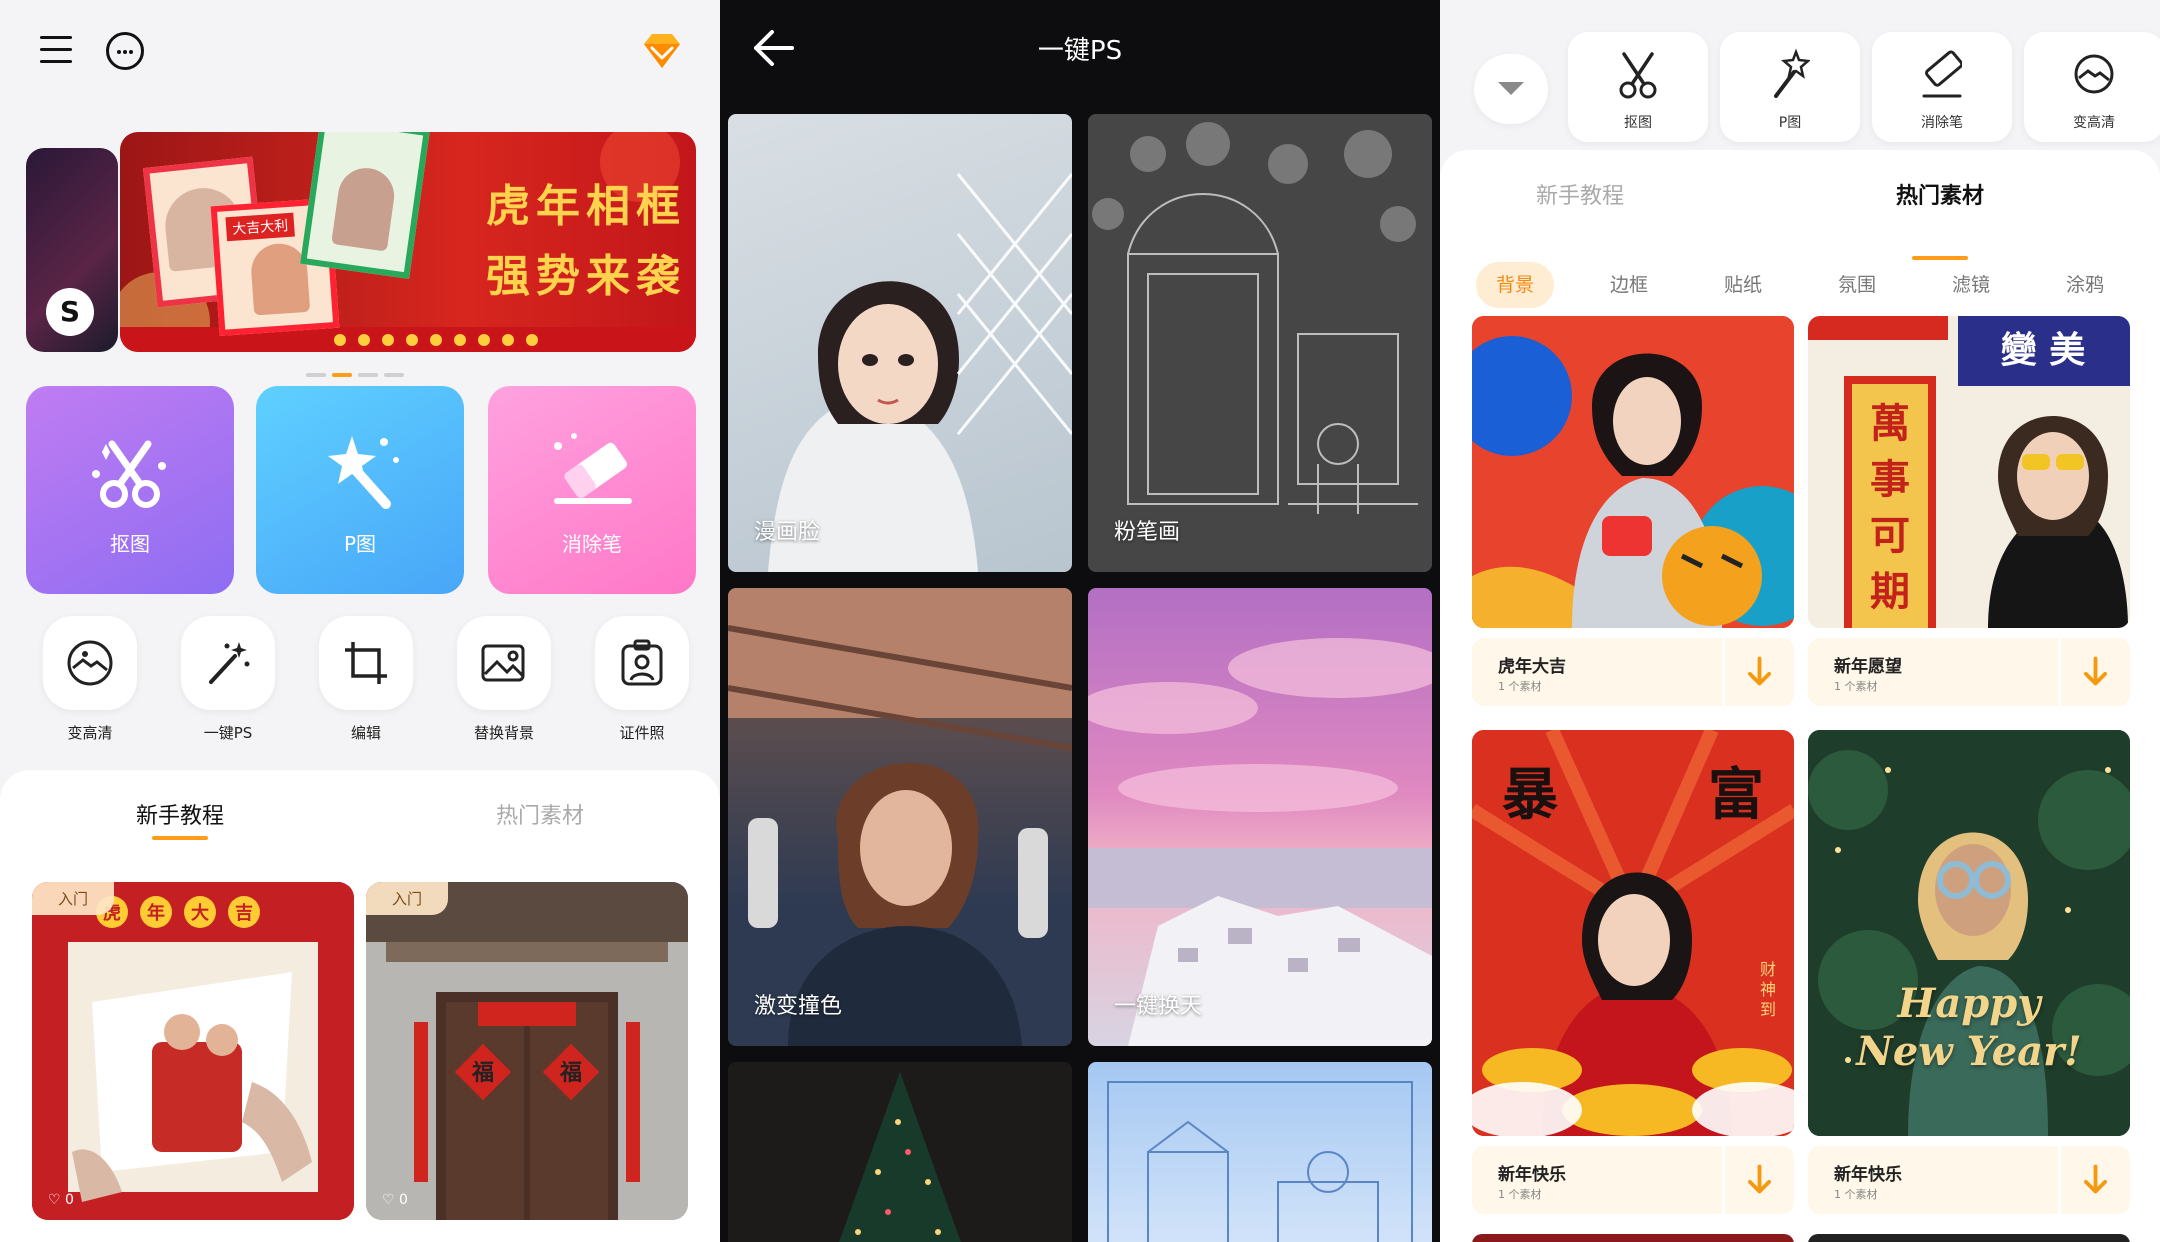 The height and width of the screenshot is (1242, 2160). What do you see at coordinates (407, 898) in the screenshot?
I see `level-tag: 入门` at bounding box center [407, 898].